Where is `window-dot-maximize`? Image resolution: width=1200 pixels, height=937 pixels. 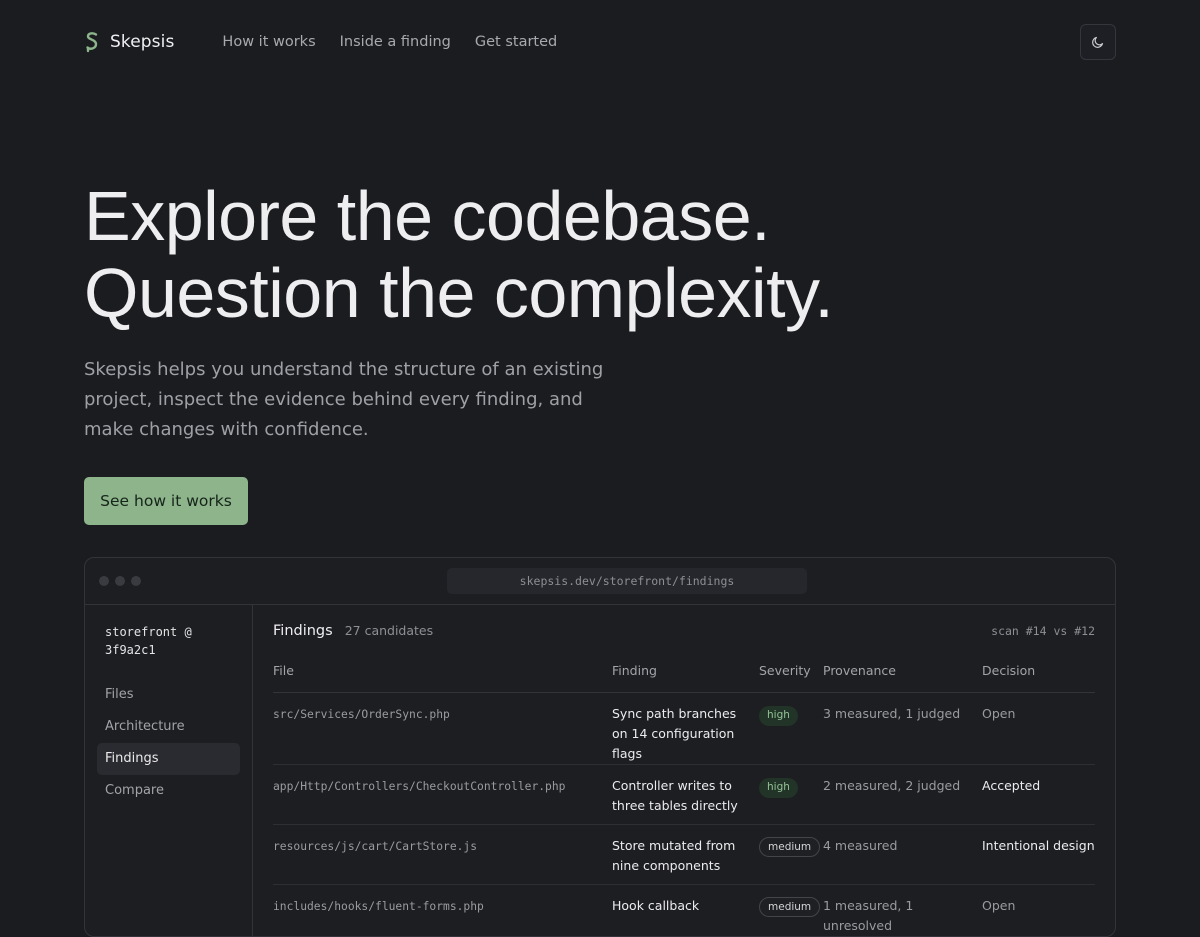
window-dot-maximize is located at coordinates (136, 581).